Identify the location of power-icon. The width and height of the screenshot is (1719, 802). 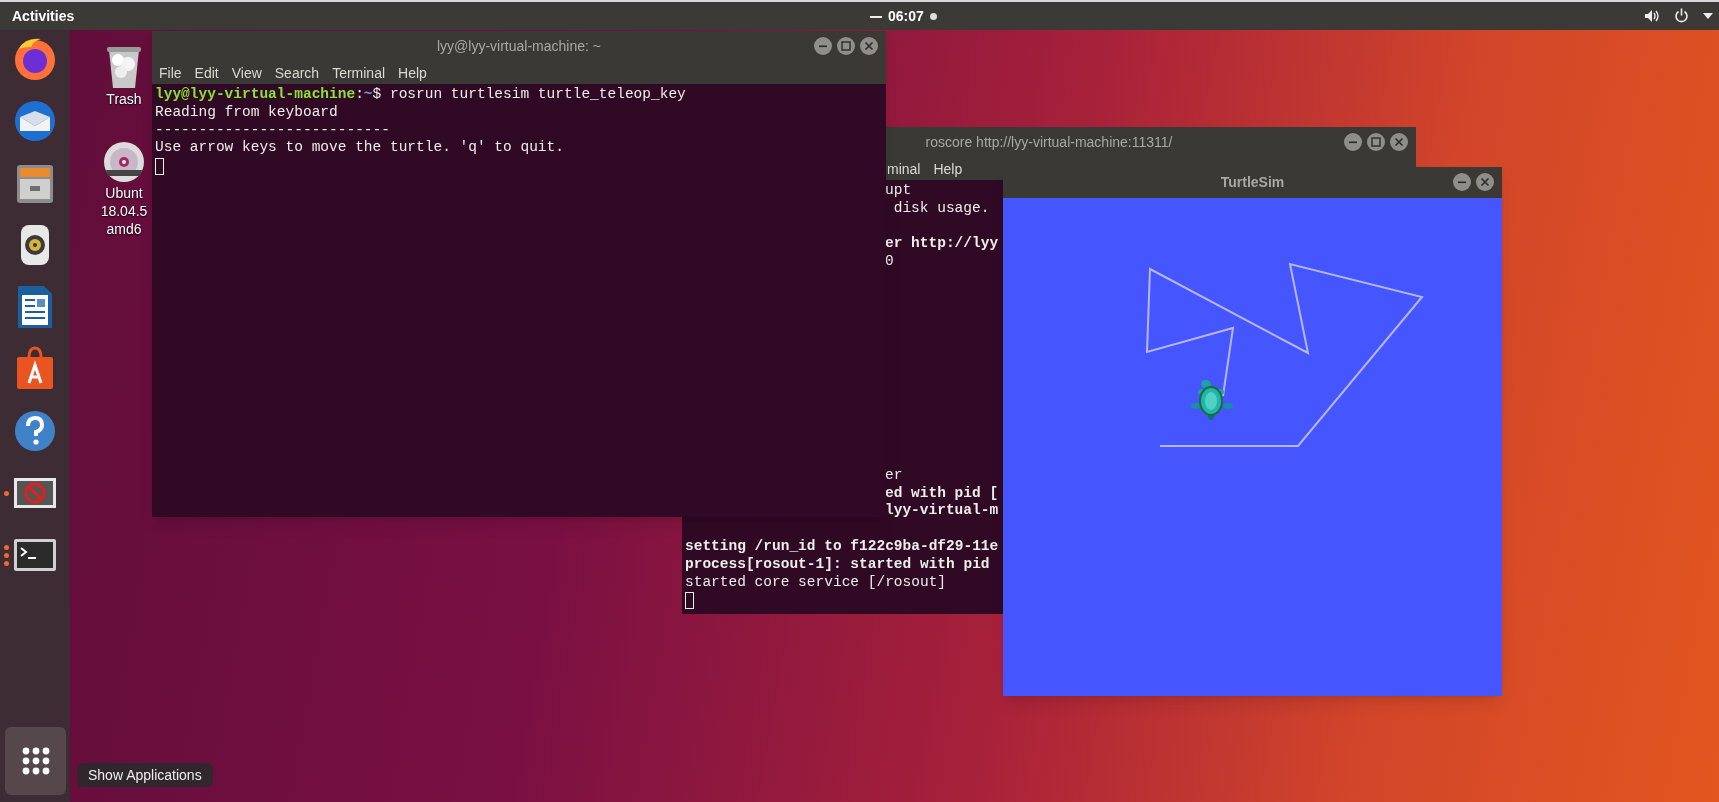
(1681, 15).